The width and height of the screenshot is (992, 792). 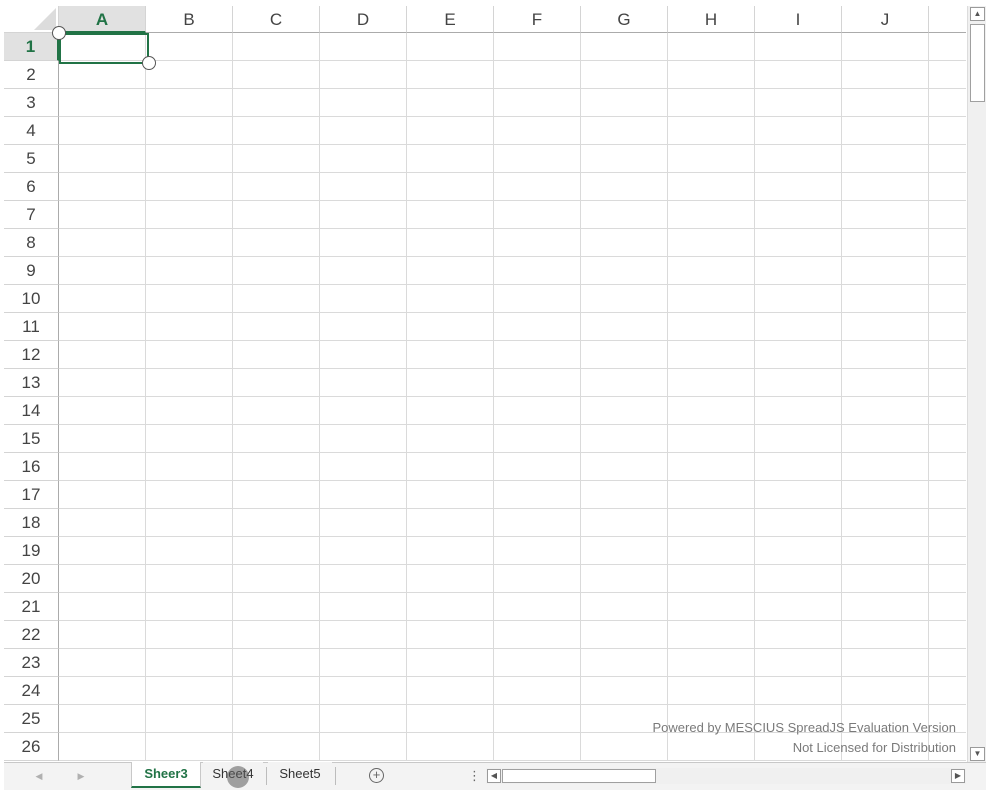 What do you see at coordinates (31, 523) in the screenshot?
I see `row-header-18: 18` at bounding box center [31, 523].